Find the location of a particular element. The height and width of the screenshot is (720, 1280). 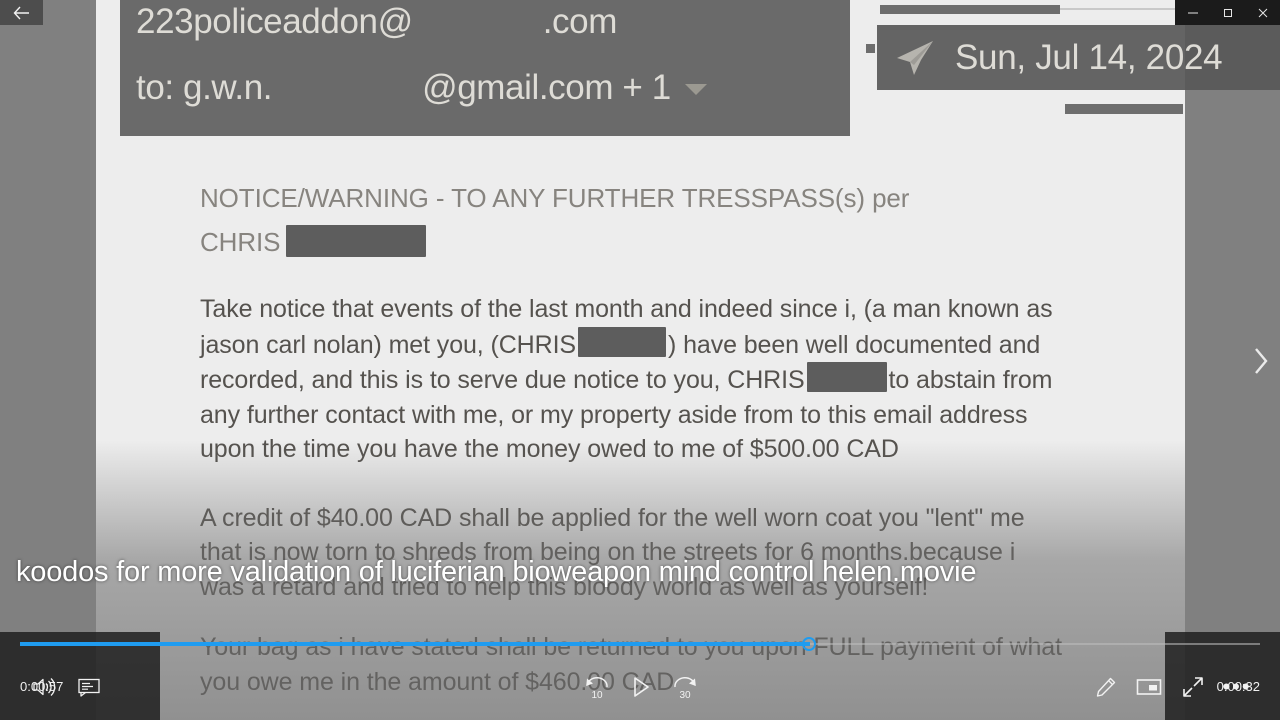

rewind-seconds-label: 10 is located at coordinates (597, 695).